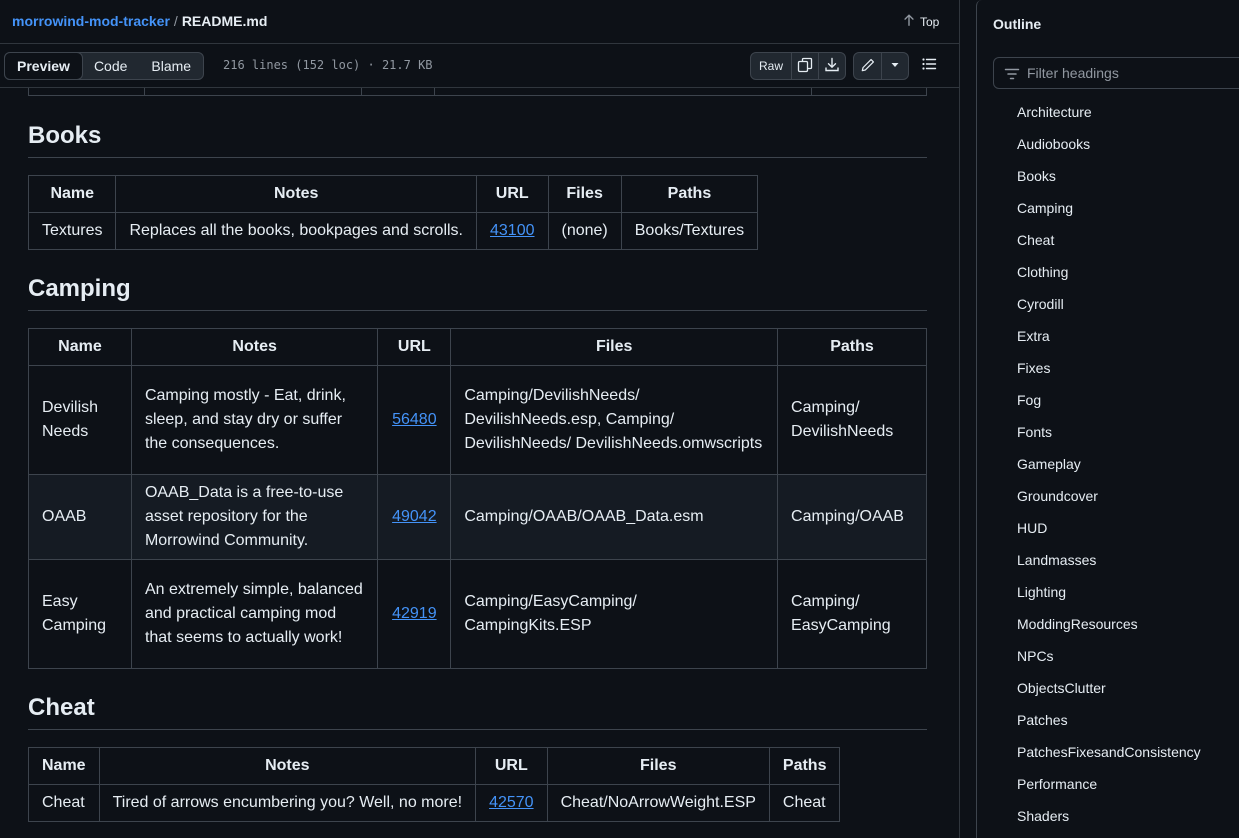 Image resolution: width=1239 pixels, height=838 pixels. Describe the element at coordinates (852, 420) in the screenshot. I see `cell-paths: Camping/ DevilishNeeds` at that location.